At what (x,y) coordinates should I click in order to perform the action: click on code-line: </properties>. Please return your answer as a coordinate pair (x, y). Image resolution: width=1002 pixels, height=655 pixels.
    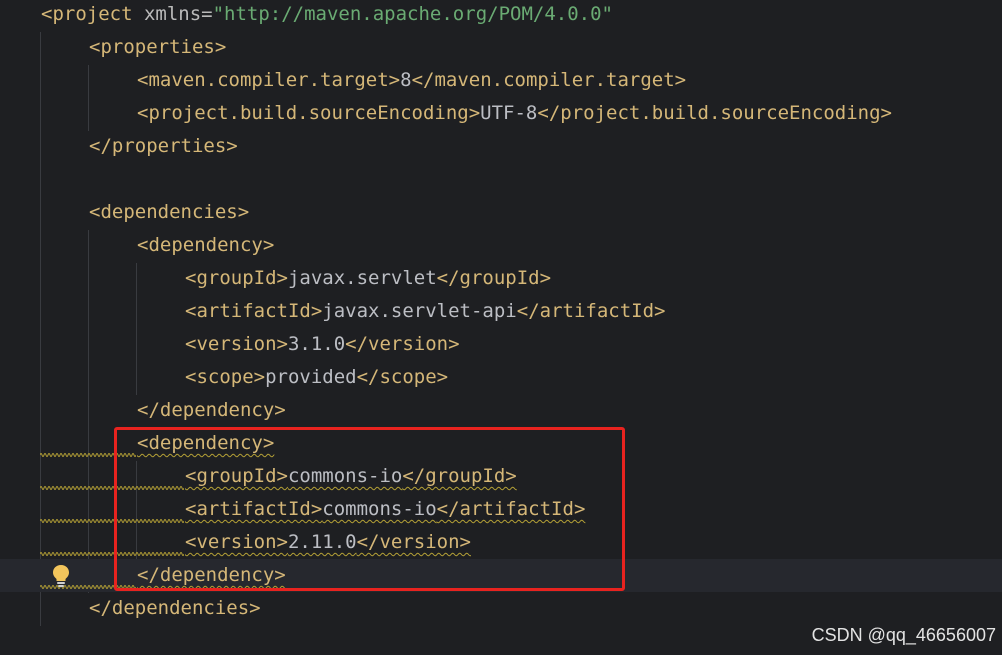
    Looking at the image, I should click on (501, 146).